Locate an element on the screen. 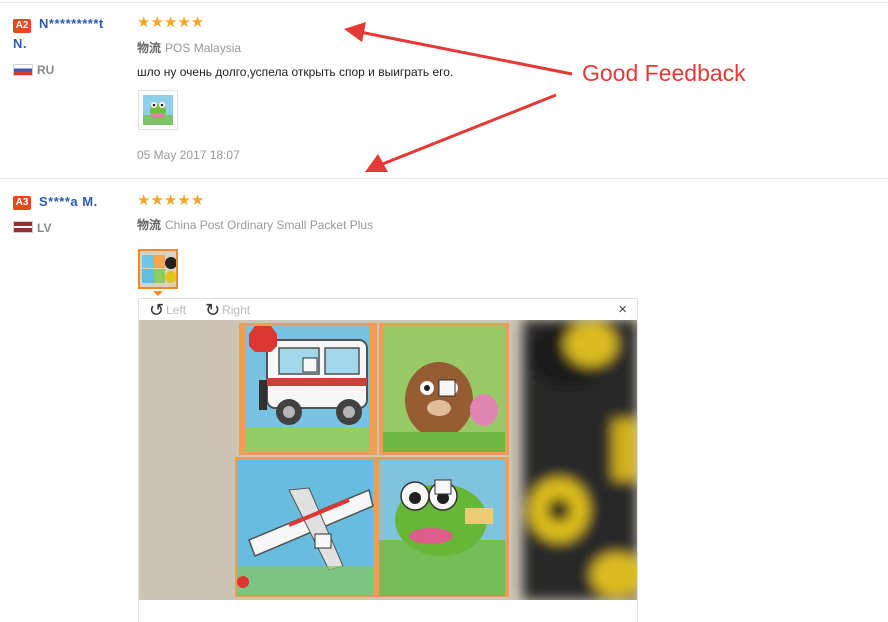  annotation-arrows is located at coordinates (458, 97).